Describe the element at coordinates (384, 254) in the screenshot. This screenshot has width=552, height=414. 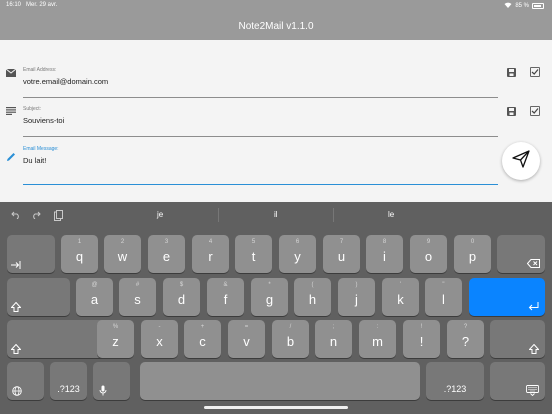
I see `key-i: 8i` at that location.